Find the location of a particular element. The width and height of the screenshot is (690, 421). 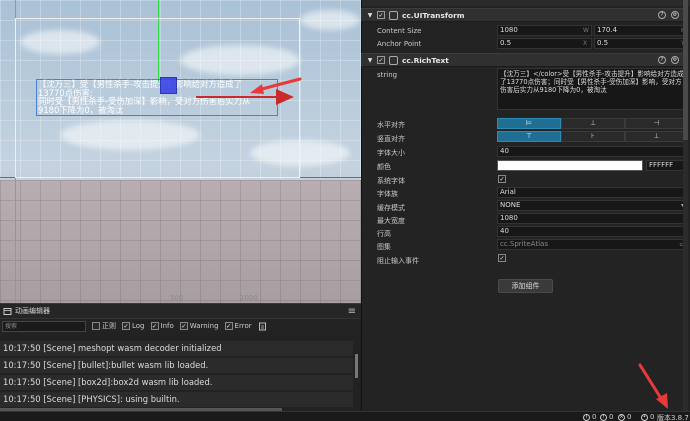

info-icon: i is located at coordinates (586, 417).